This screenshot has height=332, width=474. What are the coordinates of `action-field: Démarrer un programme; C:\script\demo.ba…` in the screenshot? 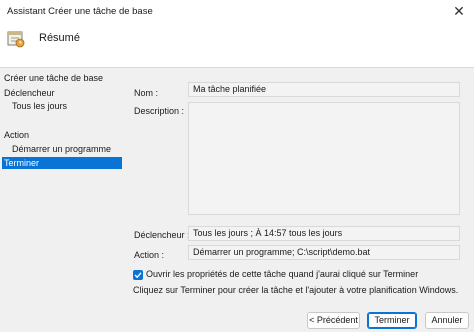 It's located at (324, 252).